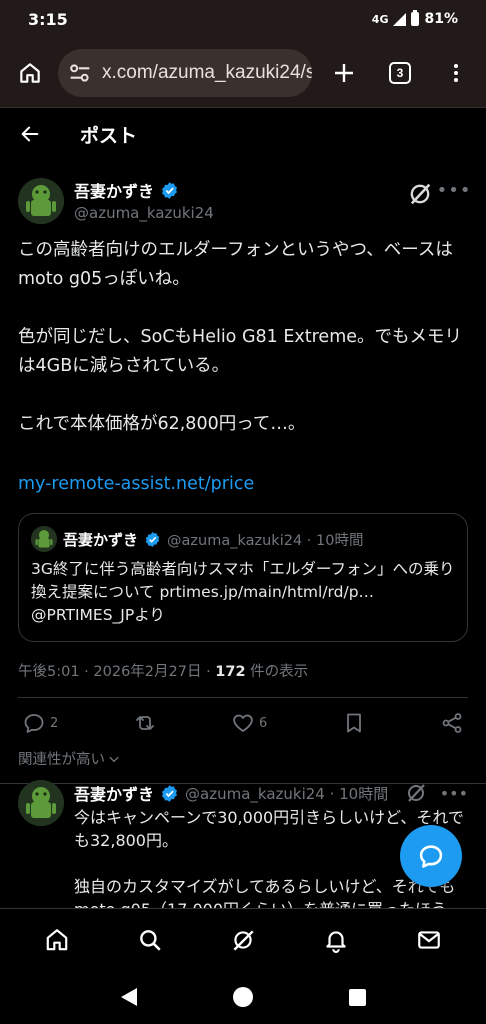  Describe the element at coordinates (162, 424) in the screenshot. I see `post-paragraph: これで本体価格が62,800円って…。` at that location.